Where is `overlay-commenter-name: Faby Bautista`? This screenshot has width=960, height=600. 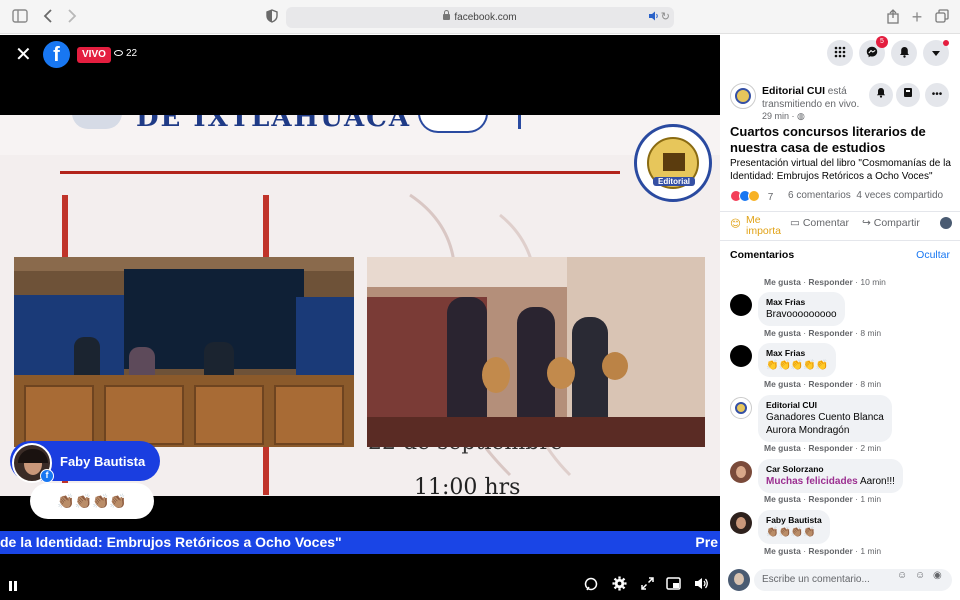 overlay-commenter-name: Faby Bautista is located at coordinates (103, 461).